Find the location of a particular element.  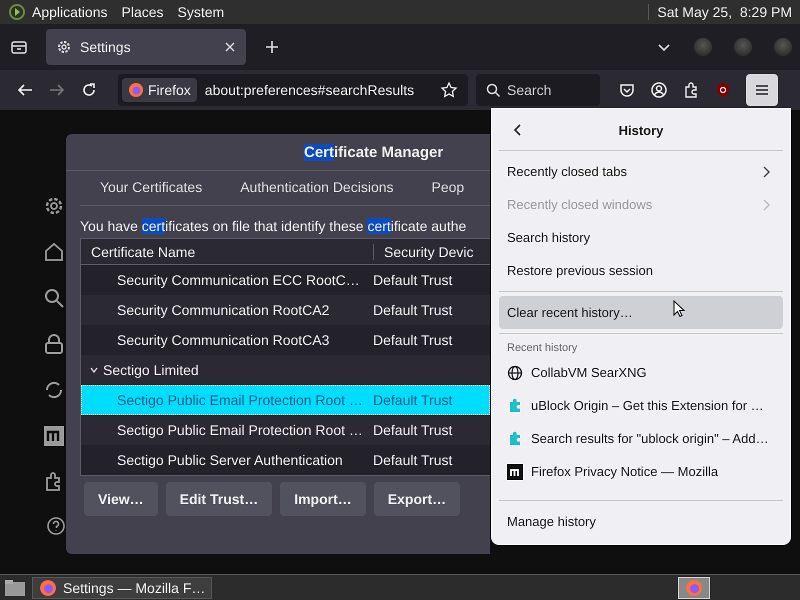

chevron-icon is located at coordinates (94, 370).